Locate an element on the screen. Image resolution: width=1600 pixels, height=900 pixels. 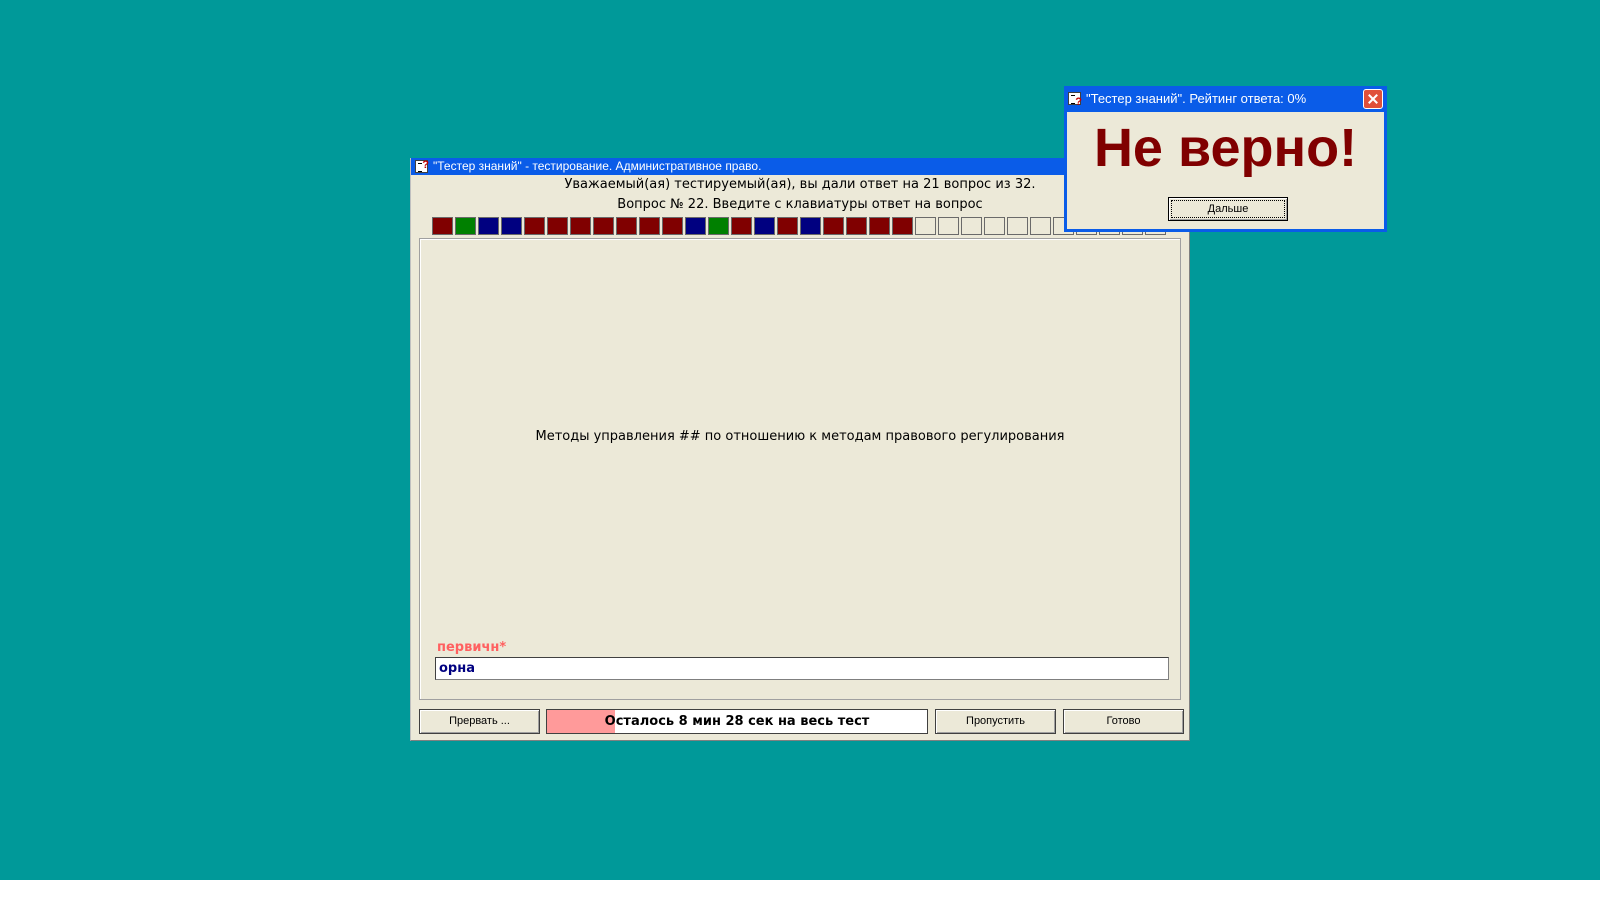
desktop-bottom-strip is located at coordinates (800, 890).